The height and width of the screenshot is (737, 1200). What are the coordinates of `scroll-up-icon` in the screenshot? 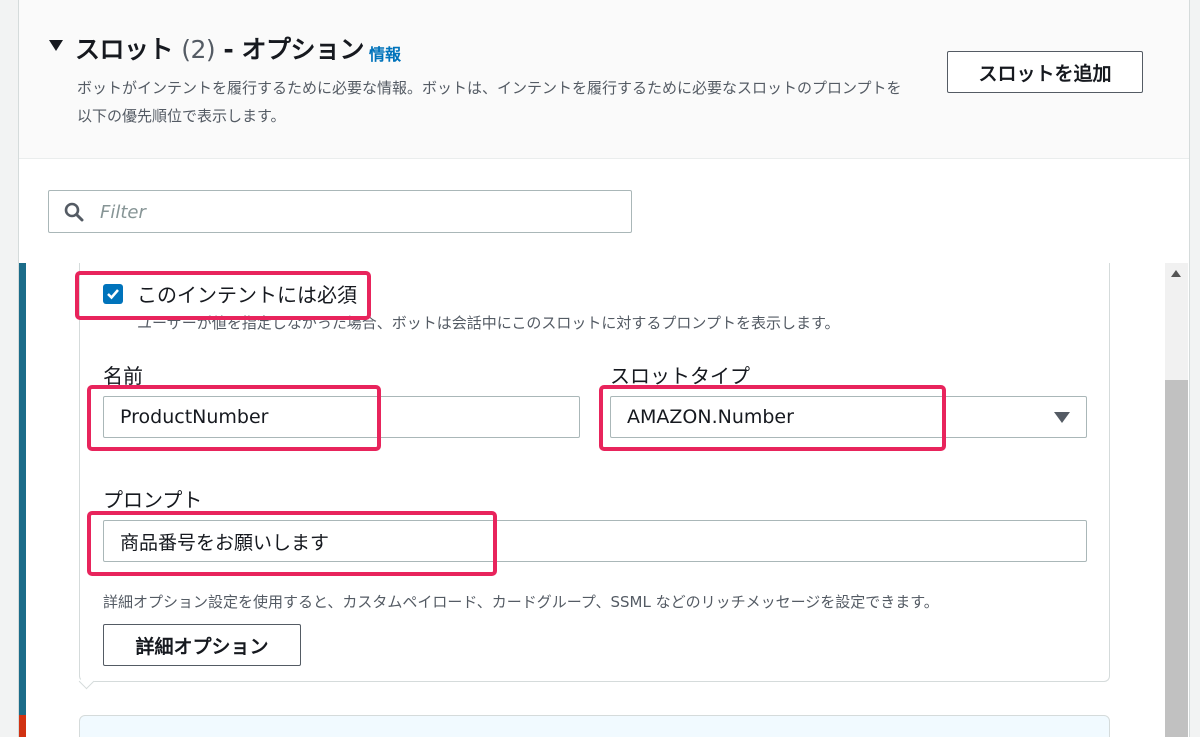 It's located at (1176, 273).